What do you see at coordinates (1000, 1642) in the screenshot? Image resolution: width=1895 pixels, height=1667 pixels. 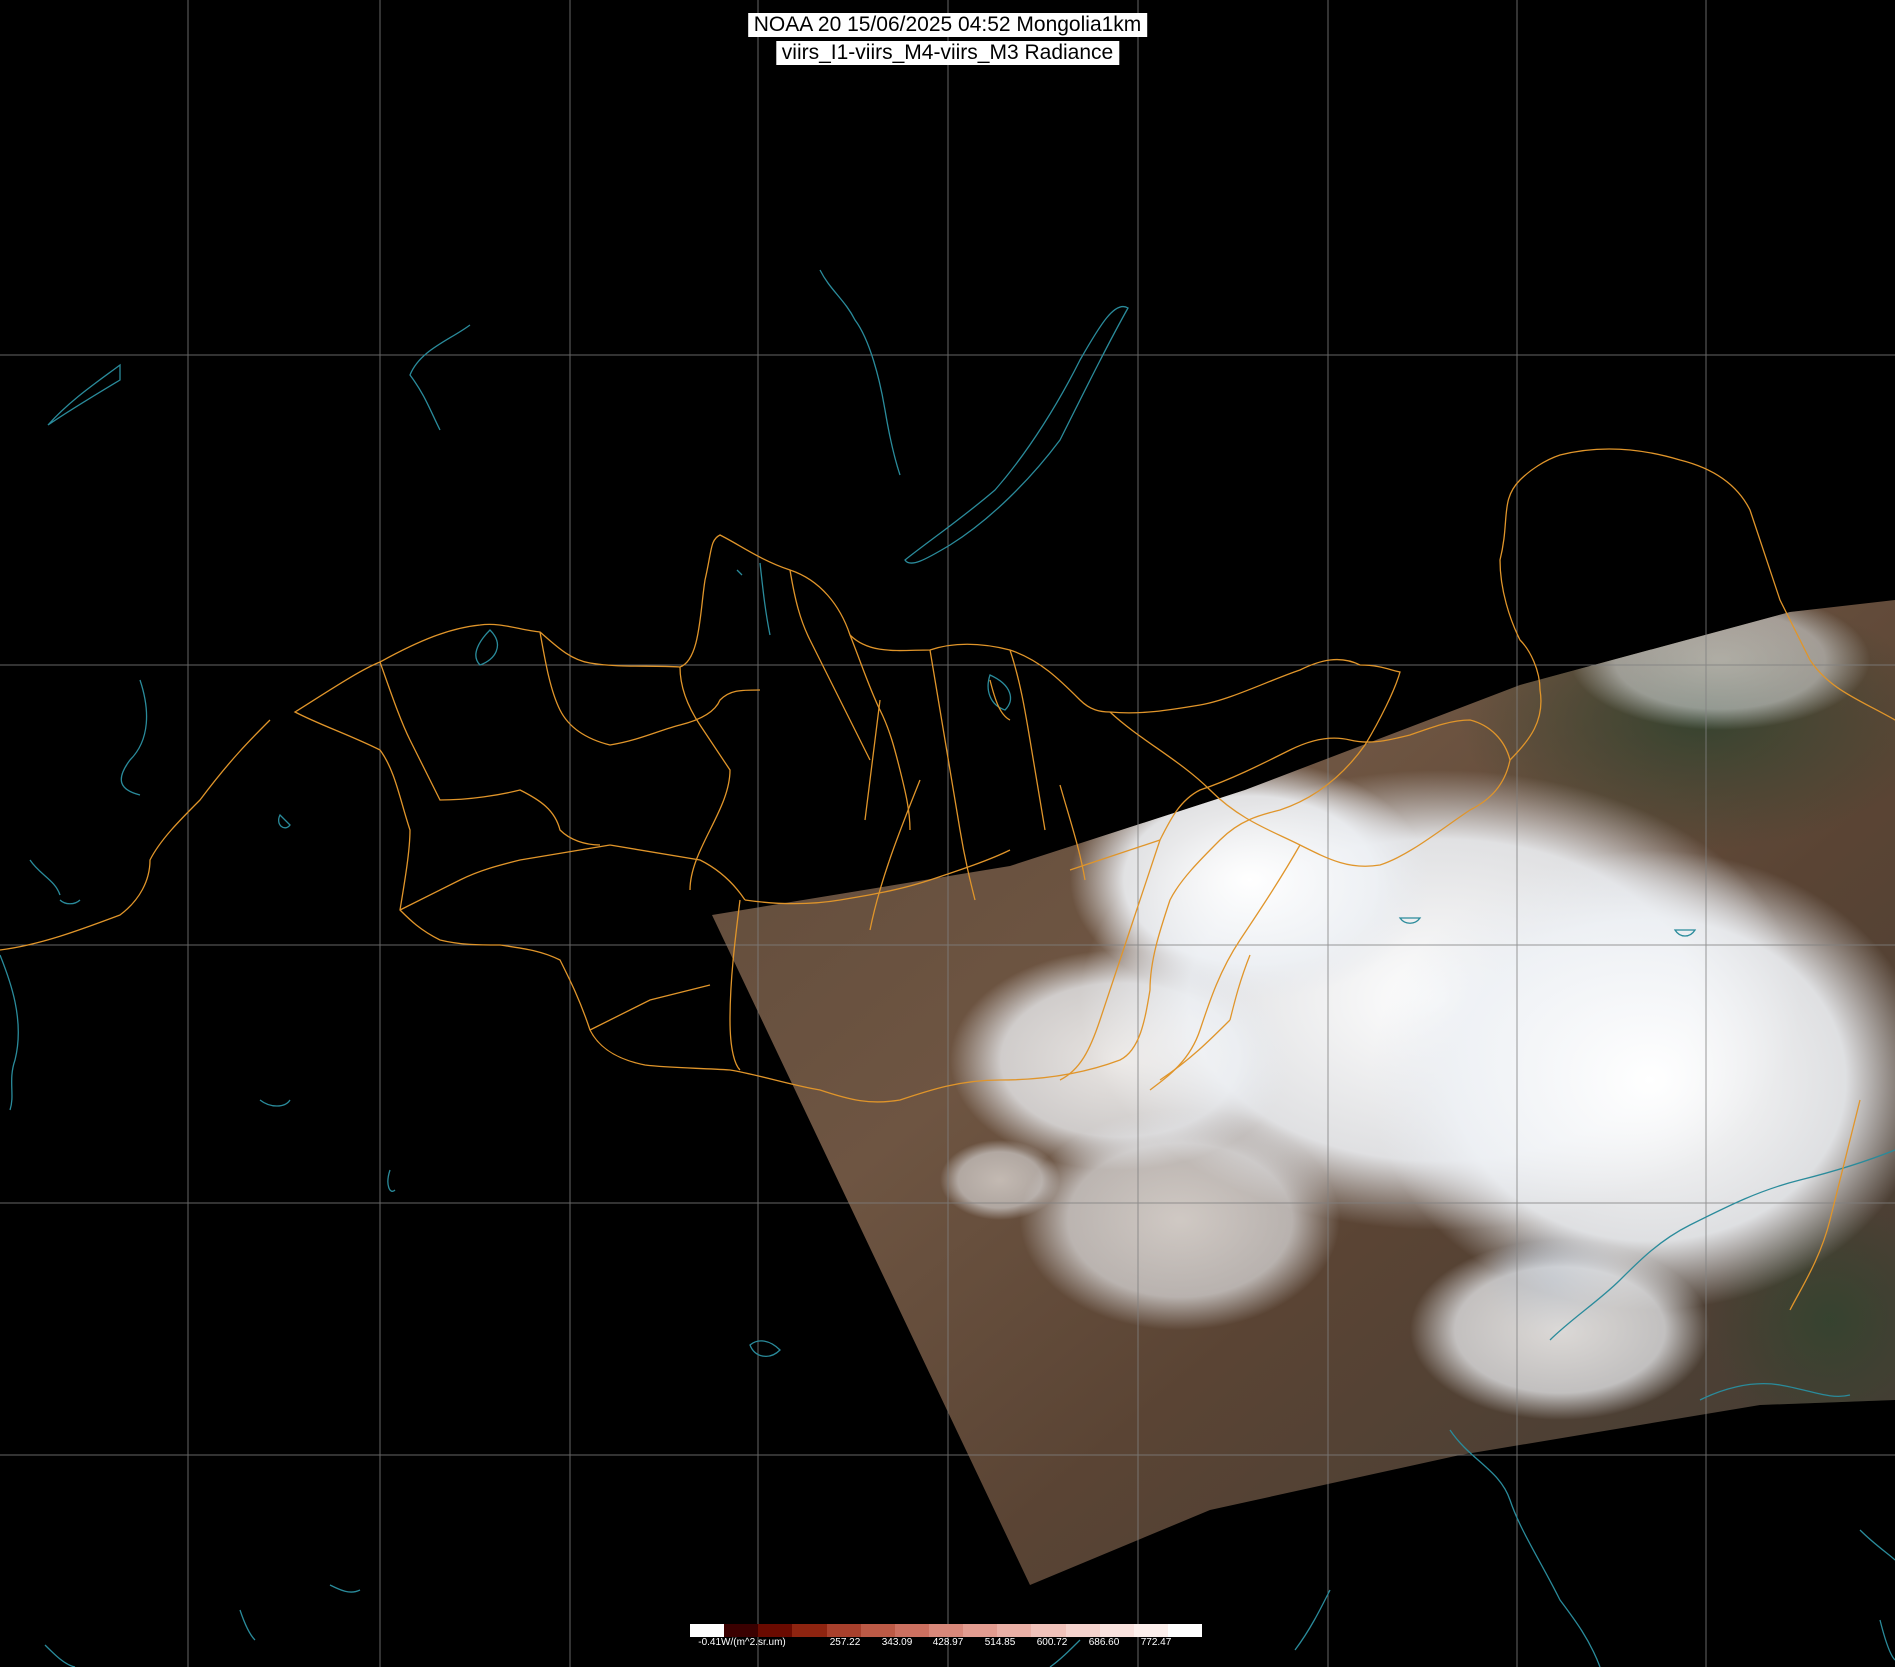 I see `colorbar-tick: 514.85` at bounding box center [1000, 1642].